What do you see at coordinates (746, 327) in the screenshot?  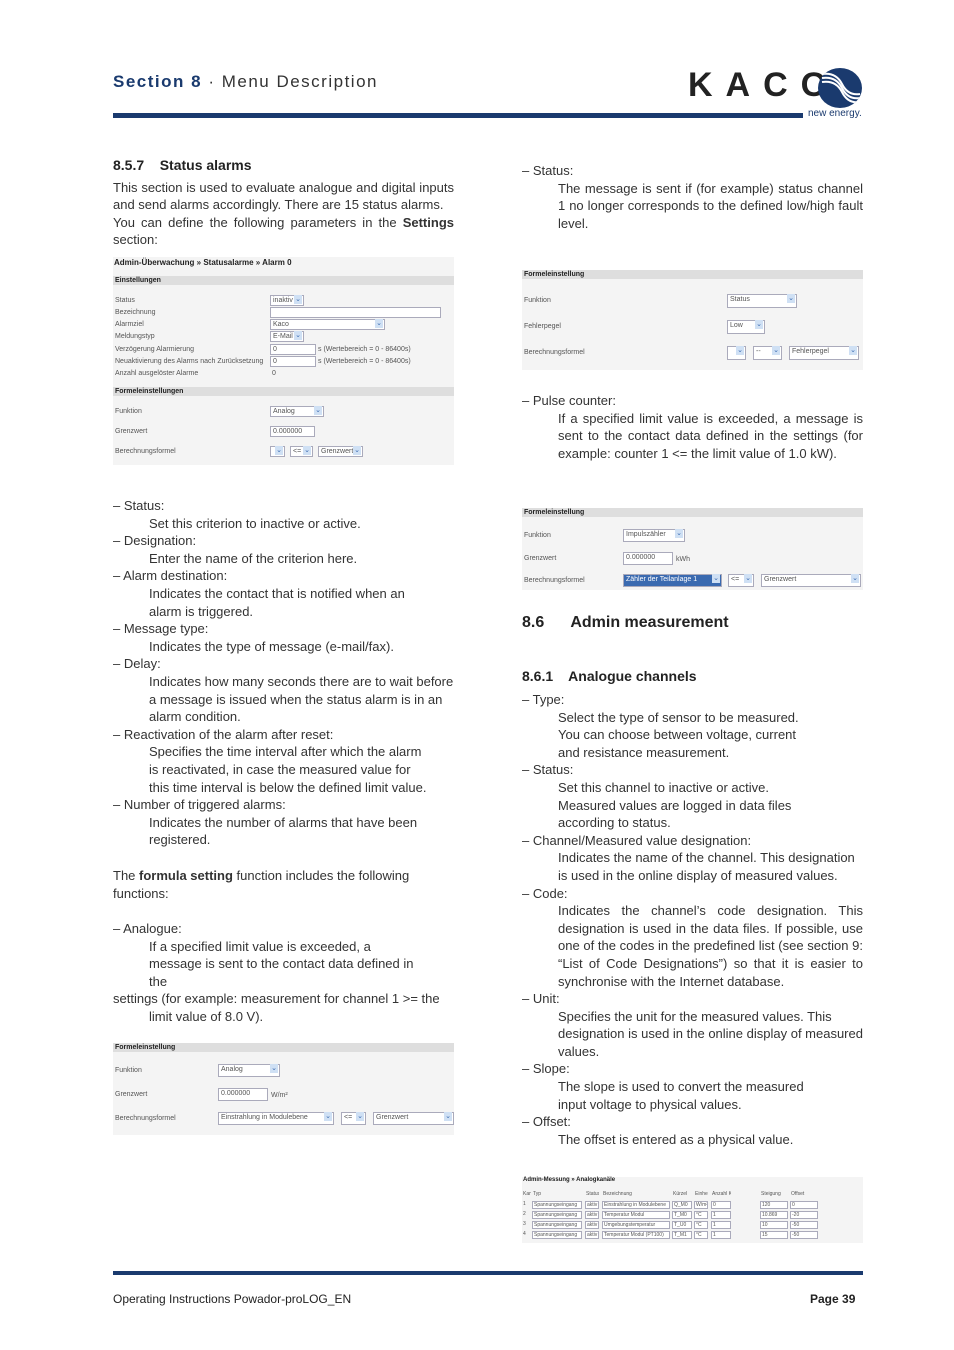 I see `fehlerpegel-select: Low` at bounding box center [746, 327].